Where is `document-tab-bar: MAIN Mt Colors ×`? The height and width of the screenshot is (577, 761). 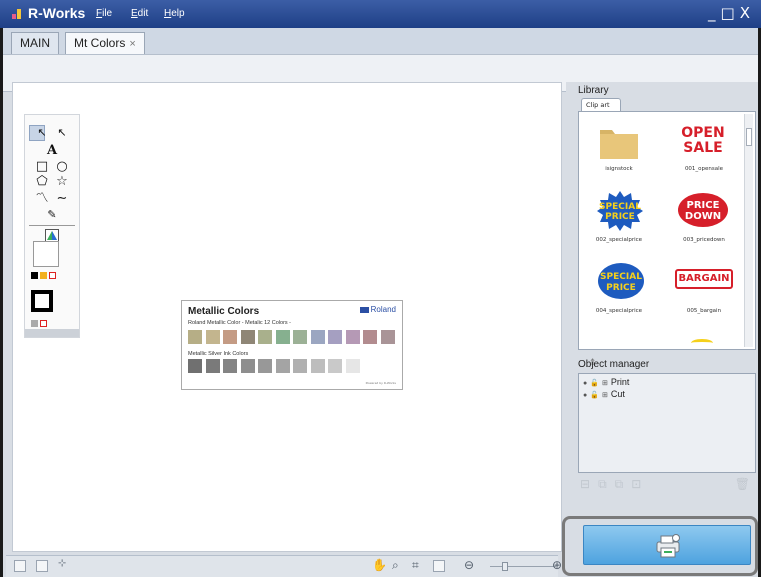 document-tab-bar: MAIN Mt Colors × is located at coordinates (380, 41).